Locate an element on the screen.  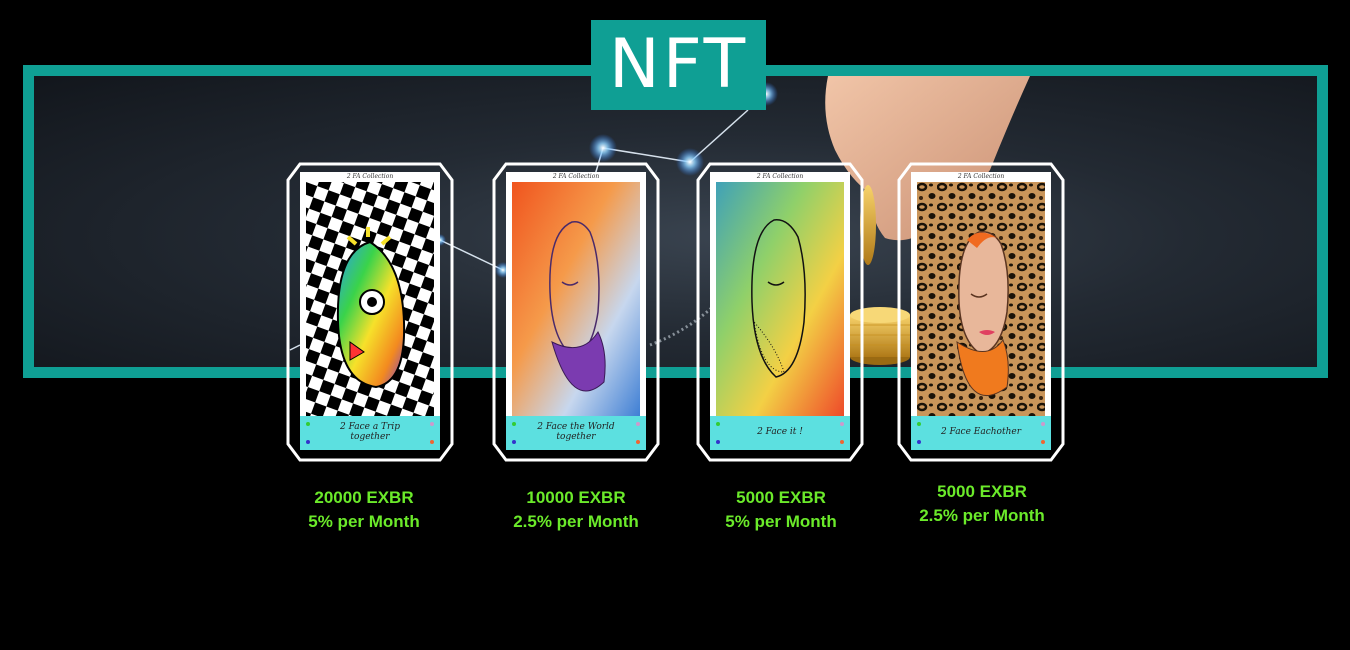
price-block-2: 10000 EXBR 2.5% per Month is located at coordinates (576, 510).